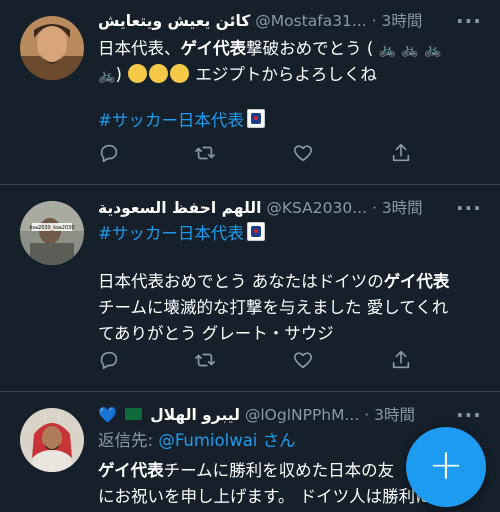 The image size is (500, 512). What do you see at coordinates (216, 333) in the screenshot?
I see `text-segment: てありがとう グレート・サウジ` at bounding box center [216, 333].